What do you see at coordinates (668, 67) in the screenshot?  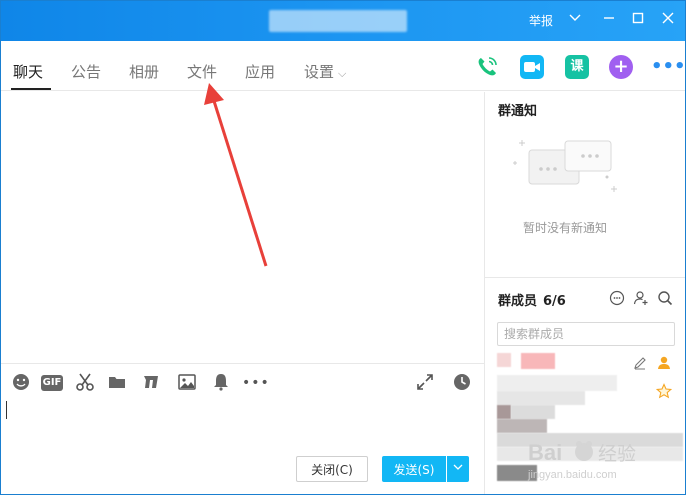 I see `more-icon: •••` at bounding box center [668, 67].